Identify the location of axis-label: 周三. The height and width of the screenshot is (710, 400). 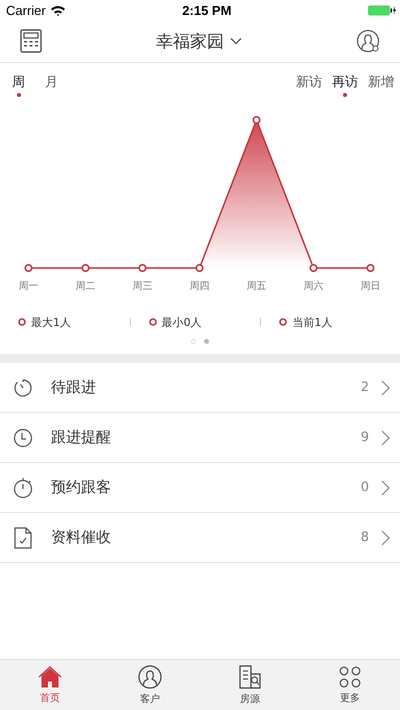
(143, 286).